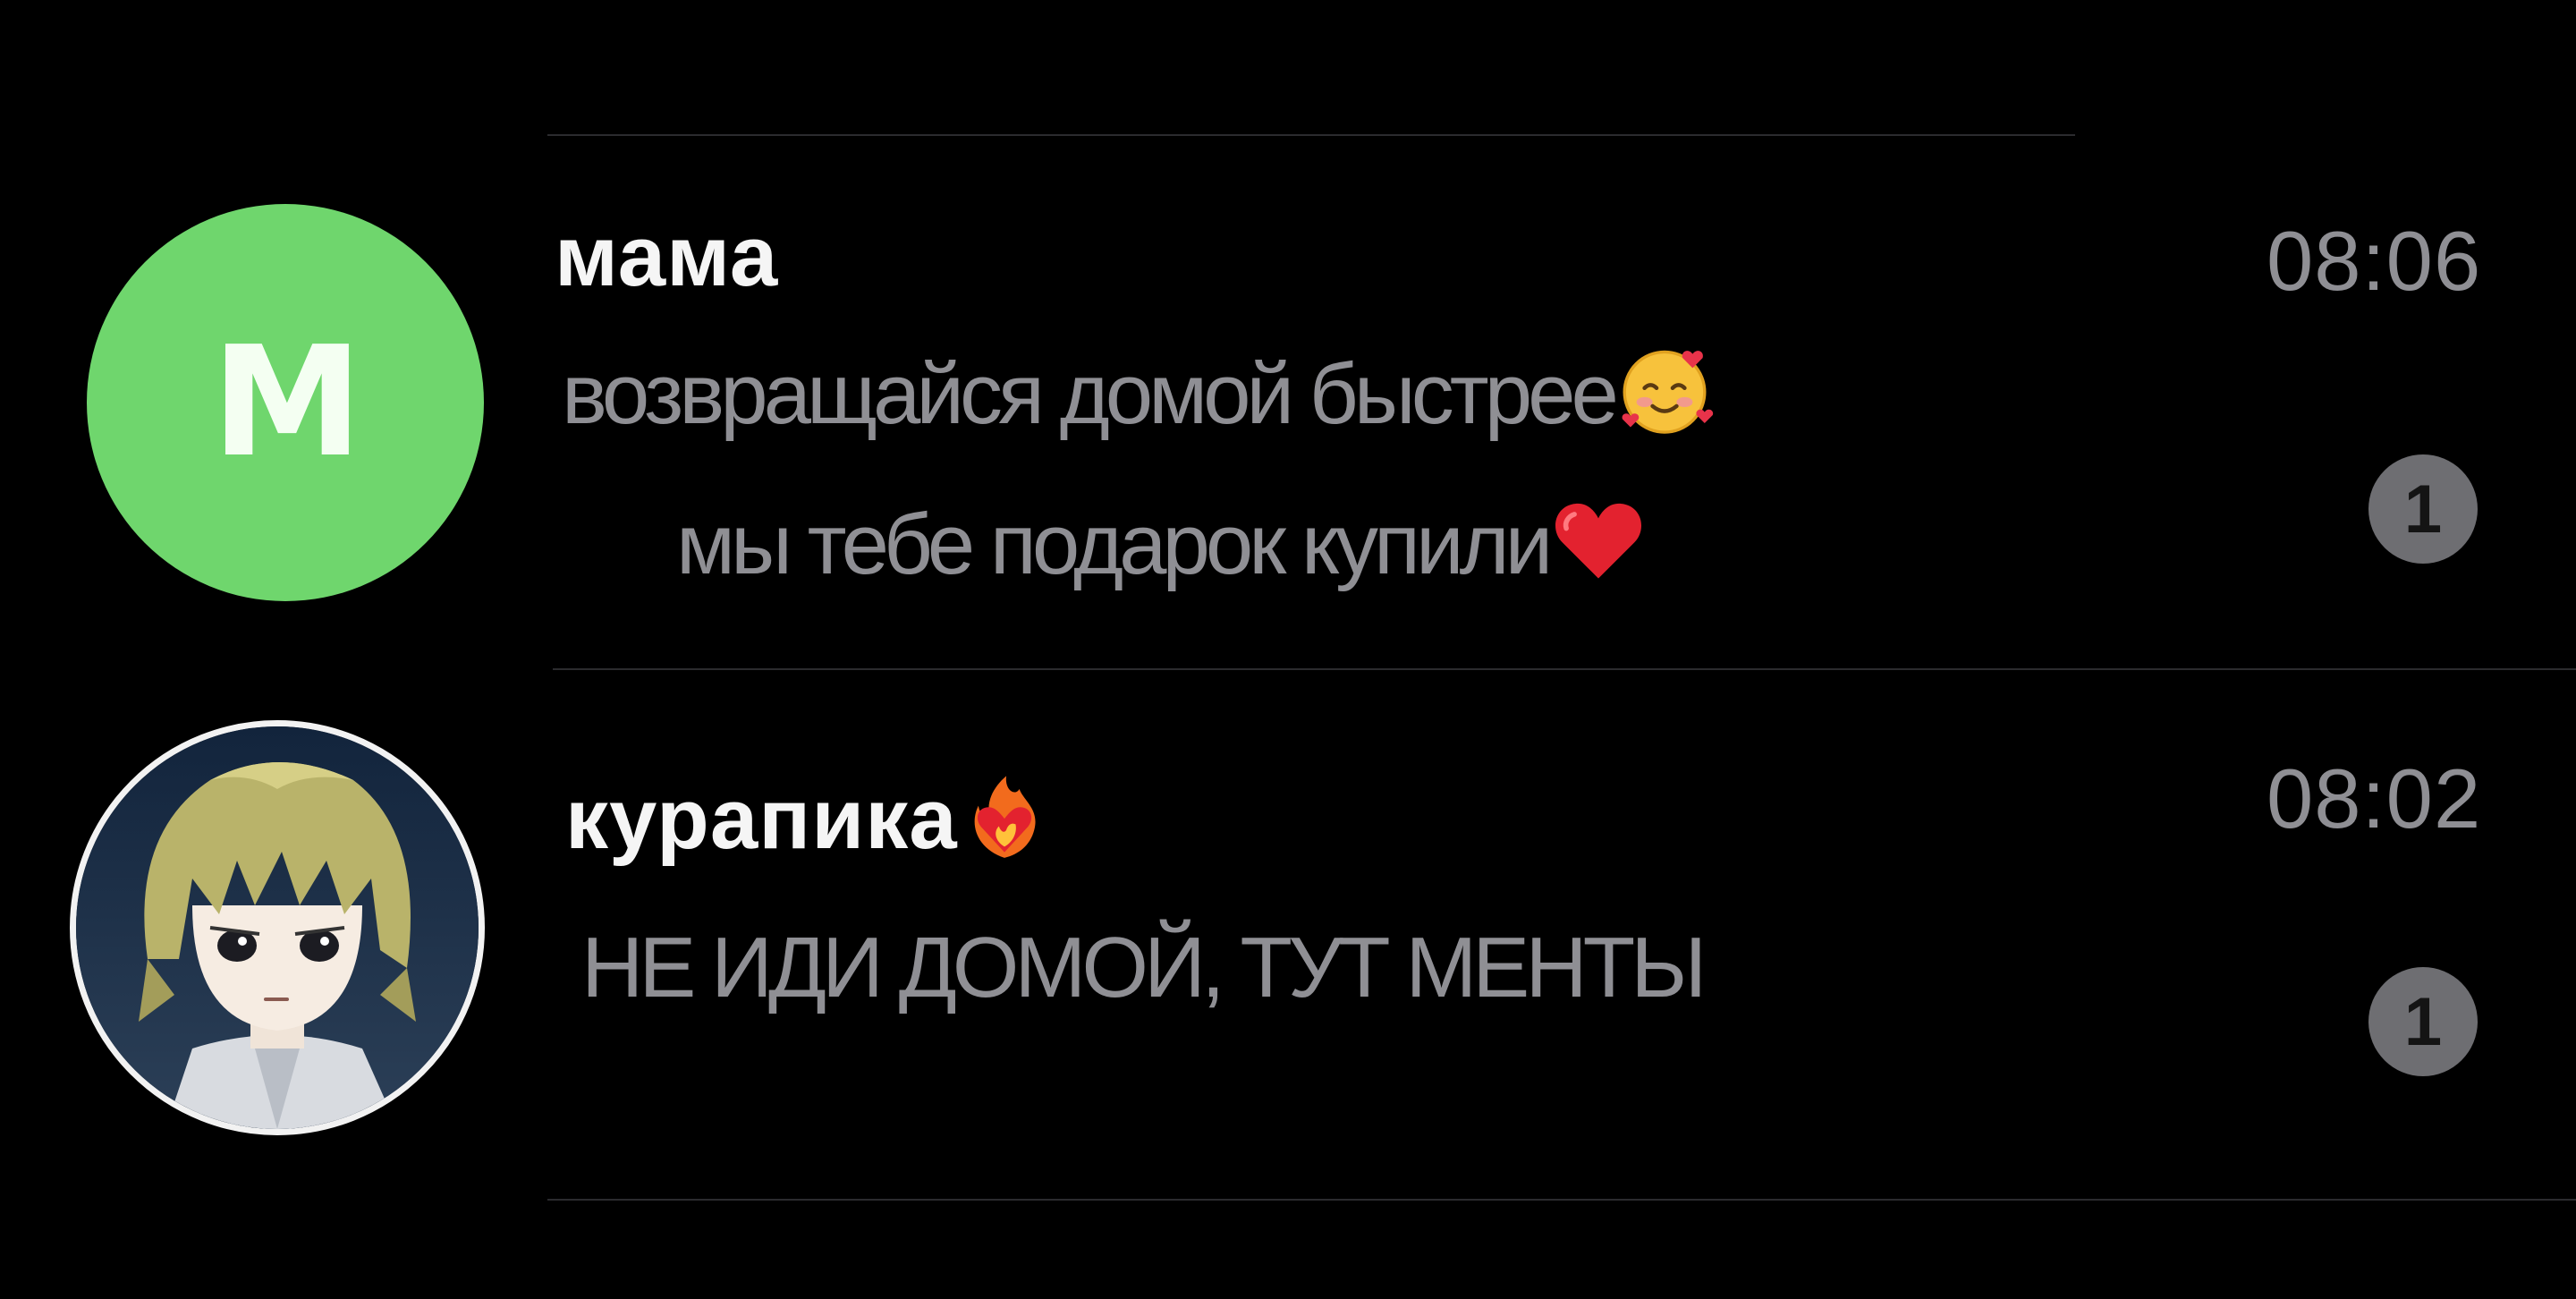 The image size is (2576, 1299). I want to click on chat-name: мама, so click(666, 257).